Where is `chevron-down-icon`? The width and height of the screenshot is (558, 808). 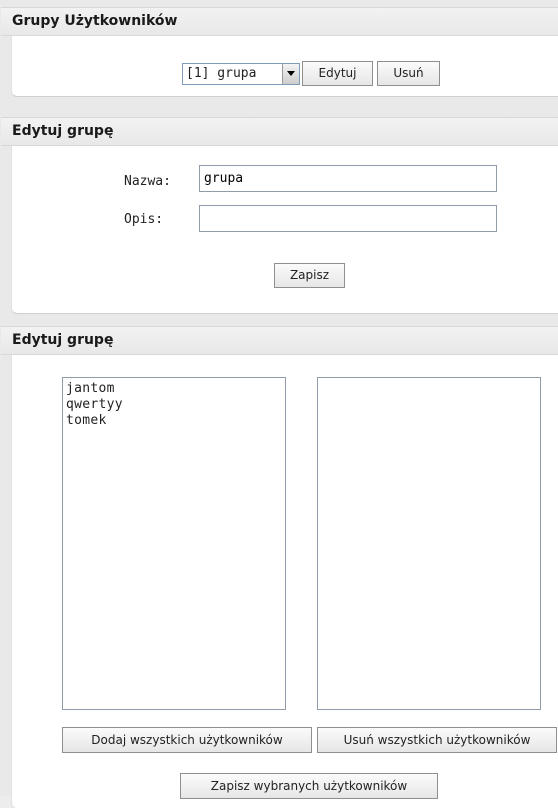
chevron-down-icon is located at coordinates (290, 74).